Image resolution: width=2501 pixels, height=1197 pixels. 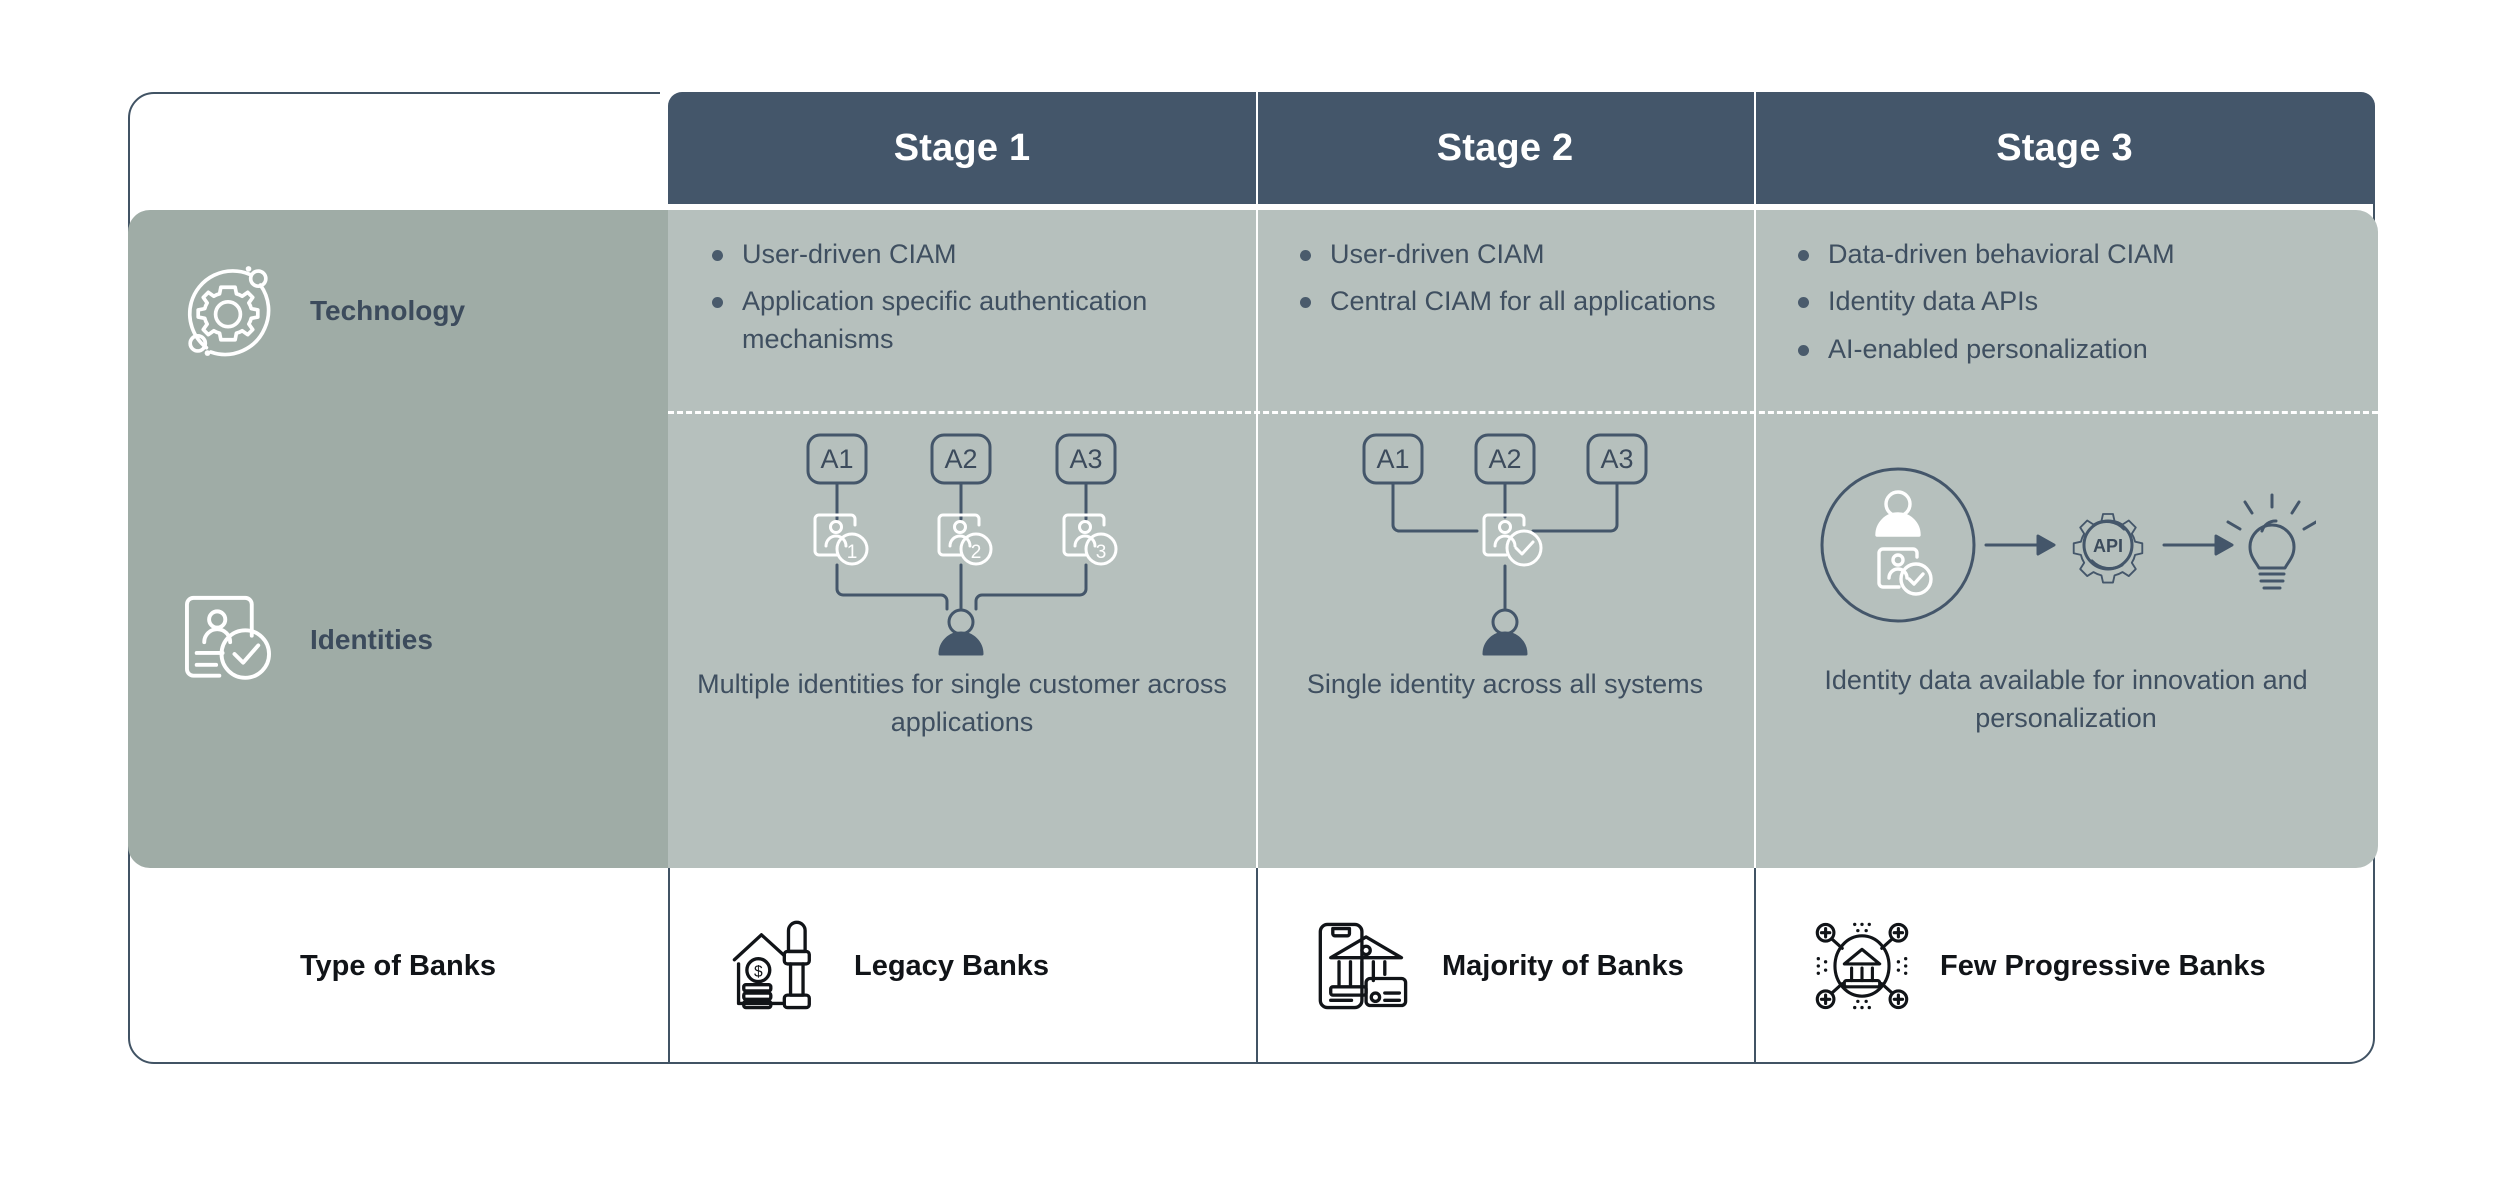 What do you see at coordinates (976, 552) in the screenshot?
I see `svg-text: 2` at bounding box center [976, 552].